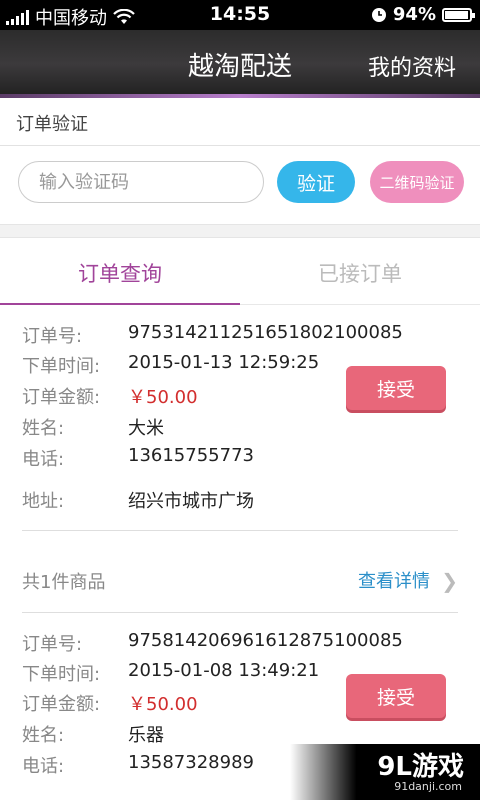 This screenshot has width=480, height=800. Describe the element at coordinates (224, 362) in the screenshot. I see `order-time-value: 2015-01-13 12:59:25` at that location.